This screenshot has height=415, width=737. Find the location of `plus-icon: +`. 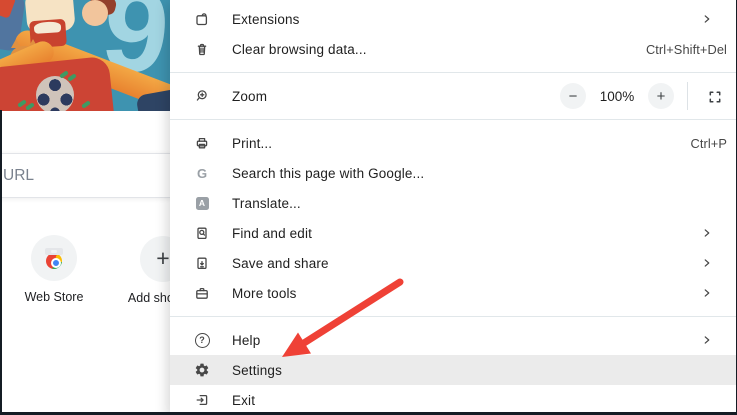

plus-icon: + is located at coordinates (163, 257).